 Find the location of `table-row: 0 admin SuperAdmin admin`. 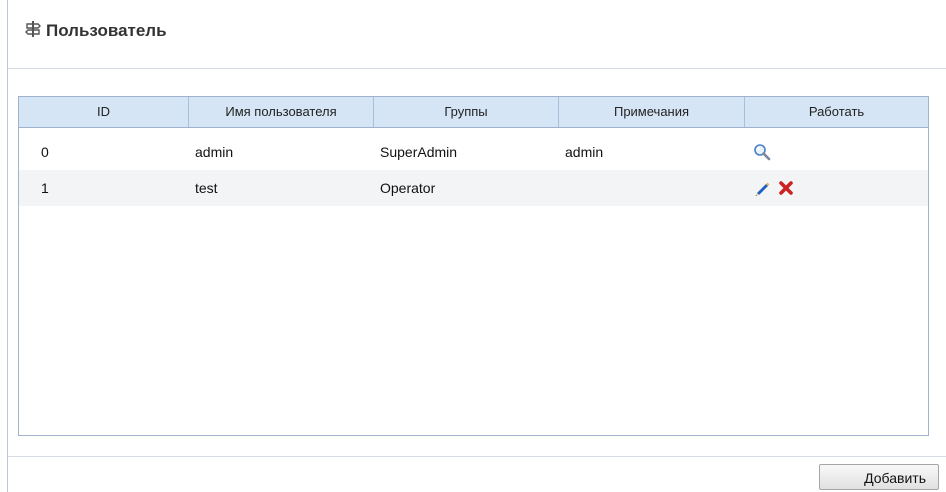

table-row: 0 admin SuperAdmin admin is located at coordinates (473, 152).